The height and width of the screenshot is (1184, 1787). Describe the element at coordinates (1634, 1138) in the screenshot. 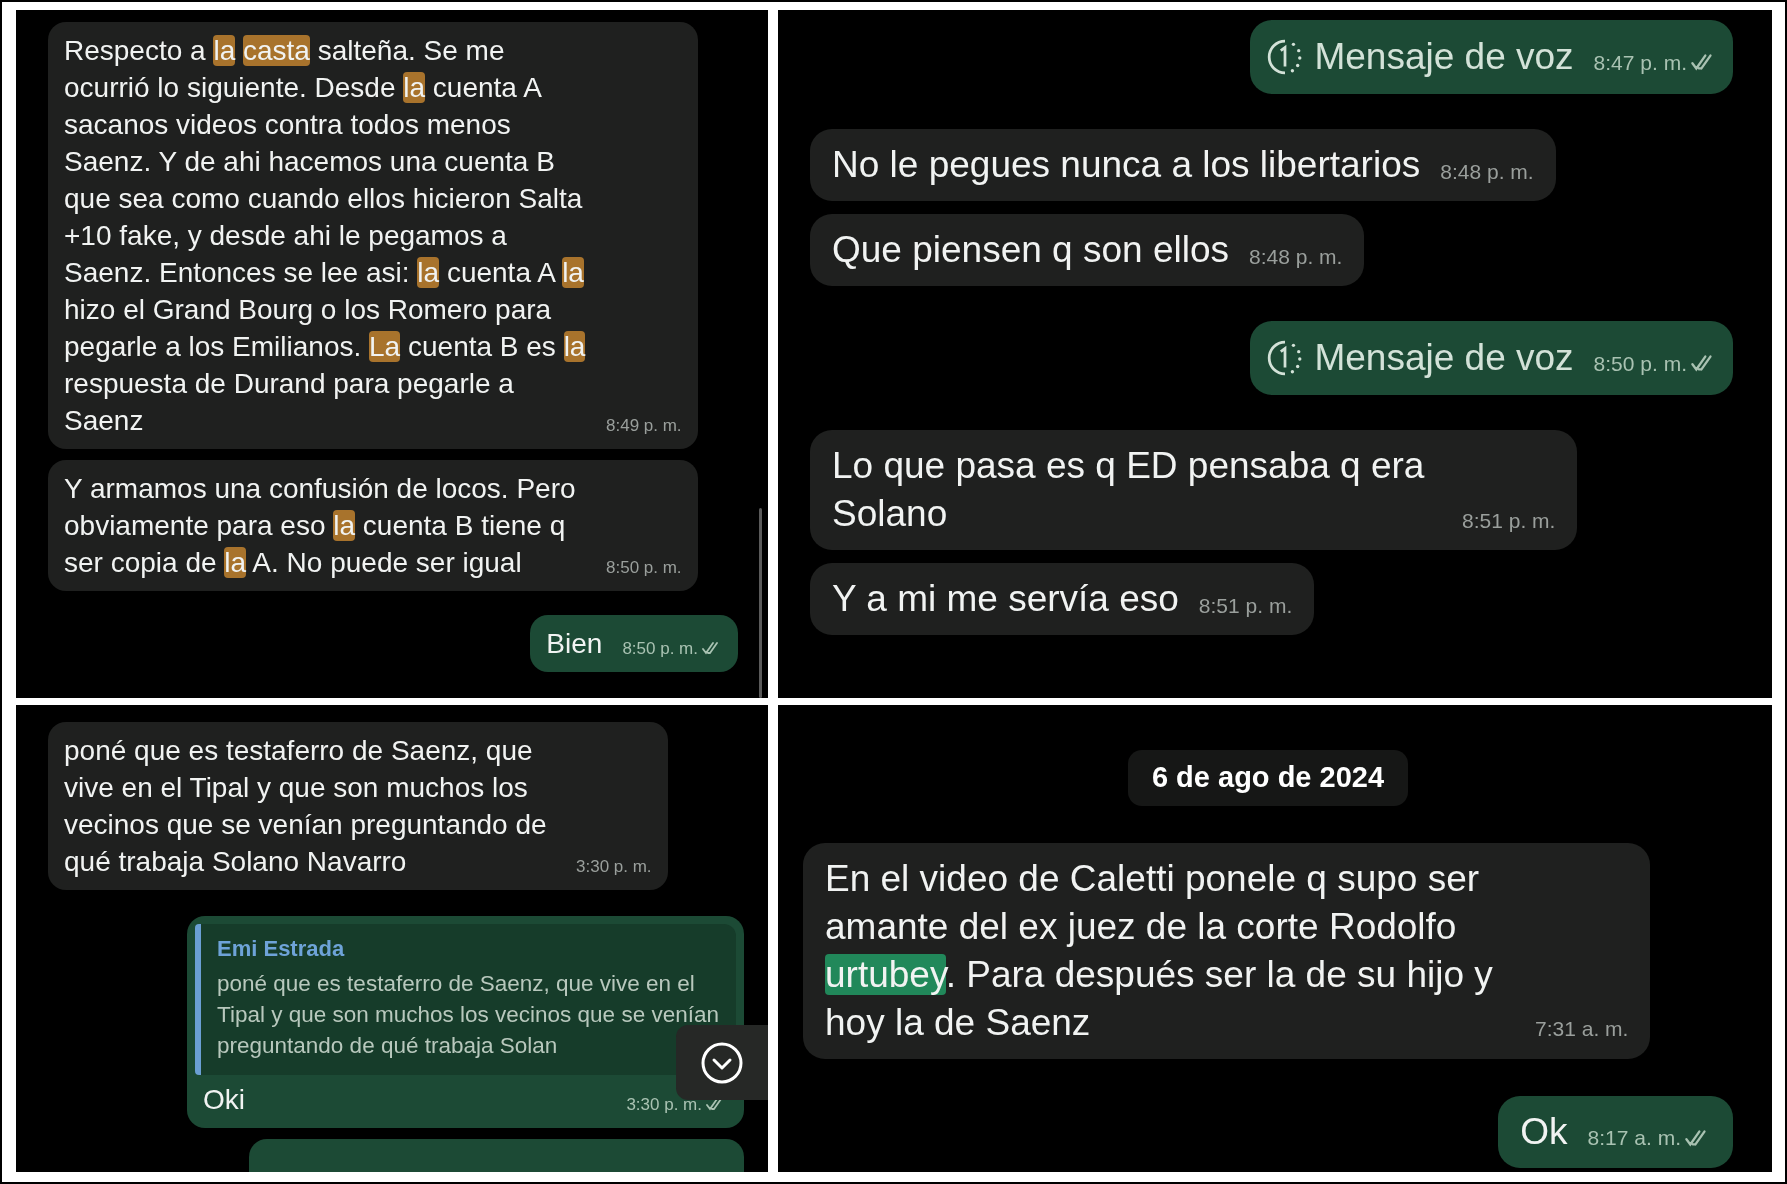

I see `message-time: 8:17 a. m.` at that location.